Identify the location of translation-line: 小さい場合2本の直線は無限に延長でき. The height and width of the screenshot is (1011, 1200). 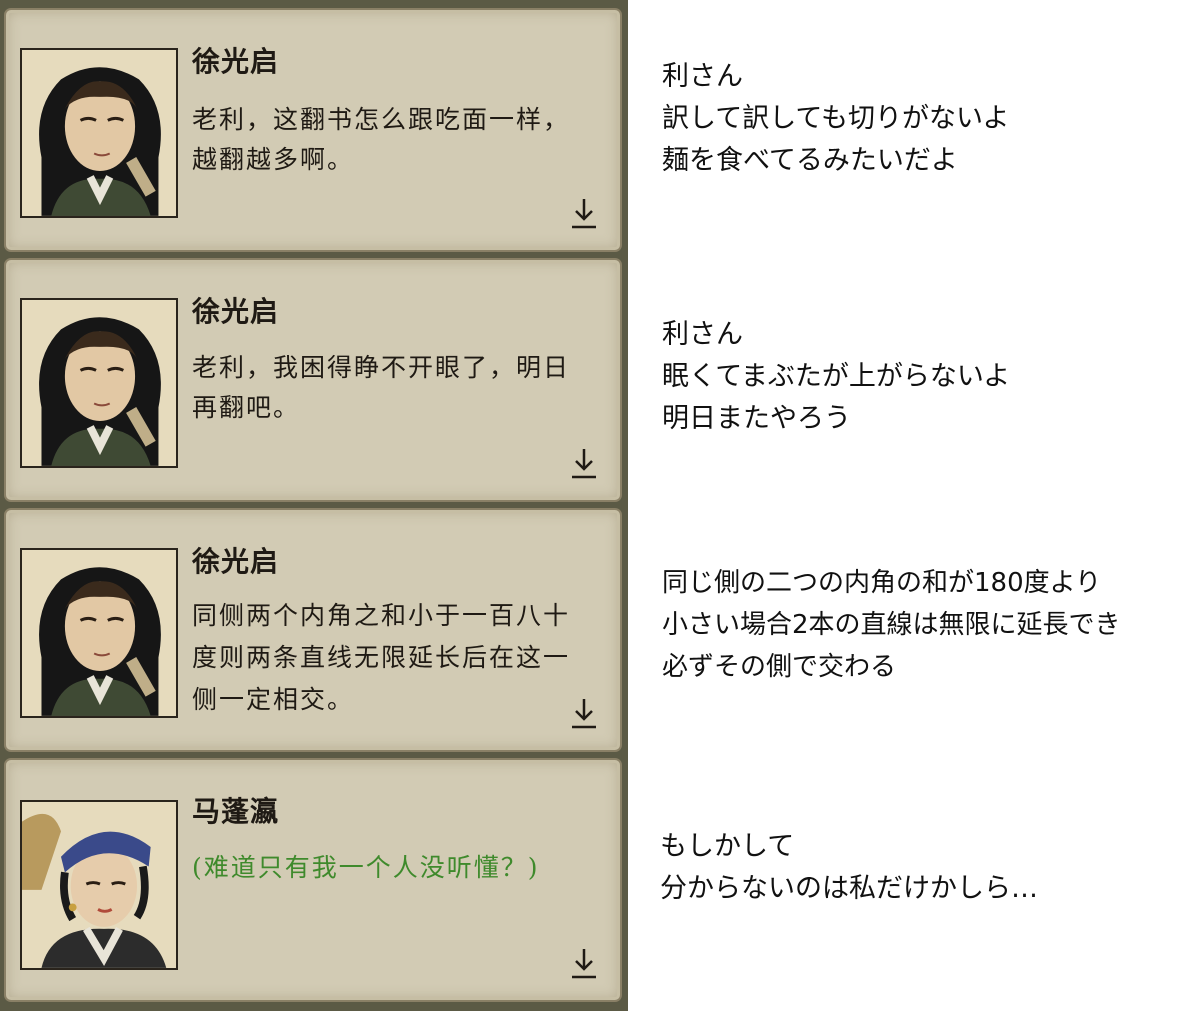
(891, 625).